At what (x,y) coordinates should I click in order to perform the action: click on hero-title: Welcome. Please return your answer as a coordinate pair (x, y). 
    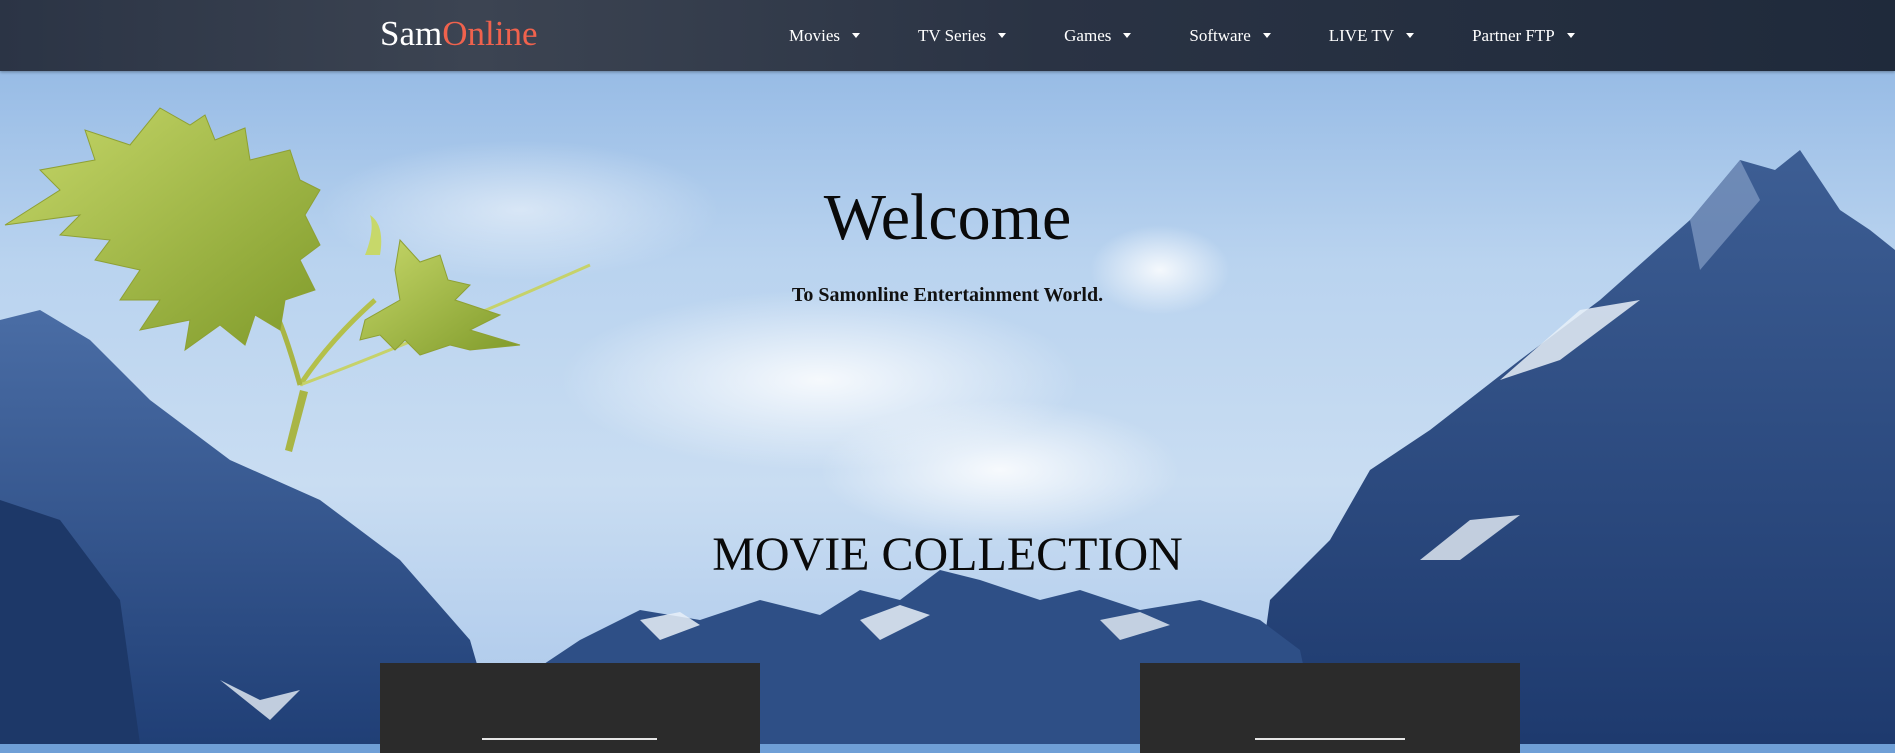
    Looking at the image, I should click on (947, 217).